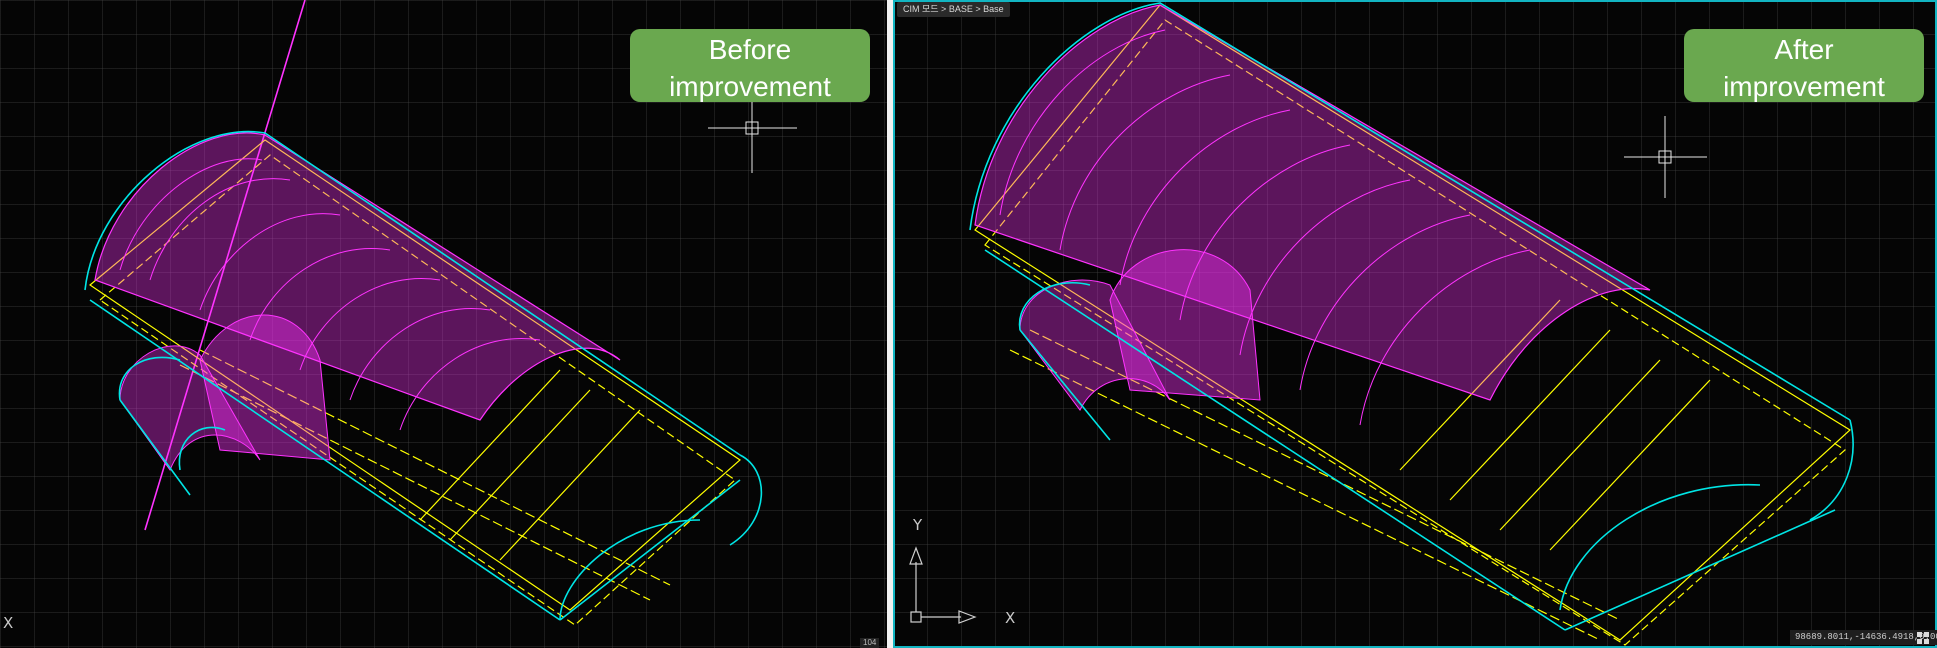  What do you see at coordinates (1804, 65) in the screenshot?
I see `after-improvement-badge: After improvement` at bounding box center [1804, 65].